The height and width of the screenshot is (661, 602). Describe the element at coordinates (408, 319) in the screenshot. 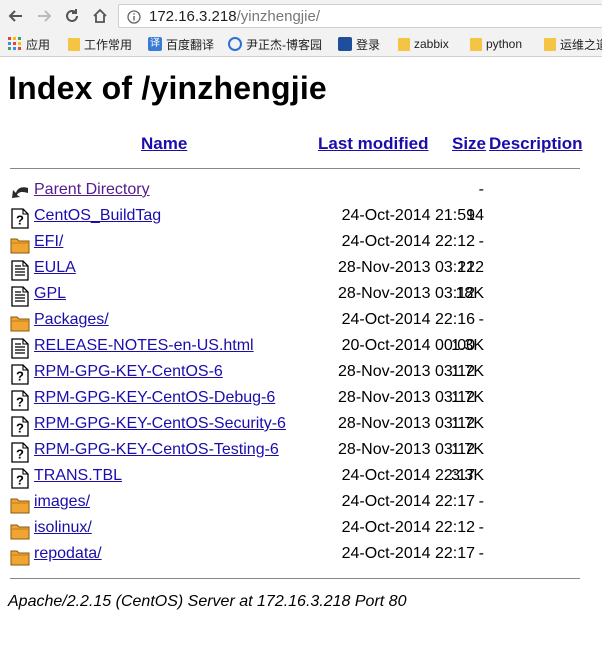

I see `file-date: 24-Oct-2014 22:16` at that location.